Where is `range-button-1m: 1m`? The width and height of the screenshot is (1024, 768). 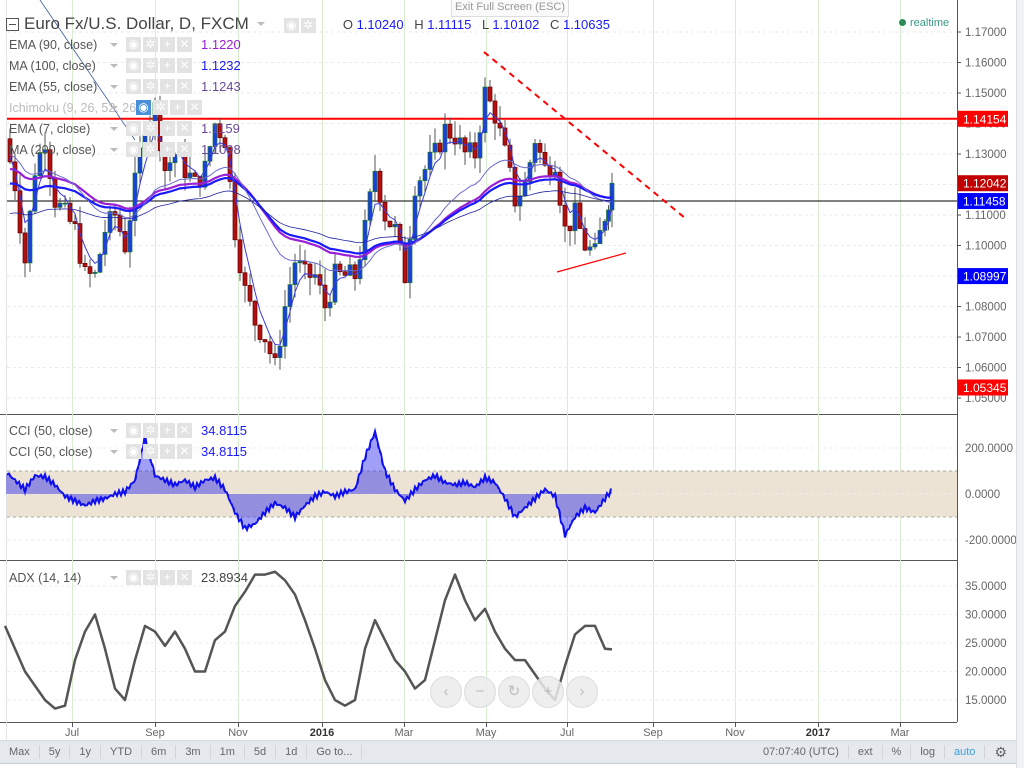
range-button-1m: 1m is located at coordinates (228, 752).